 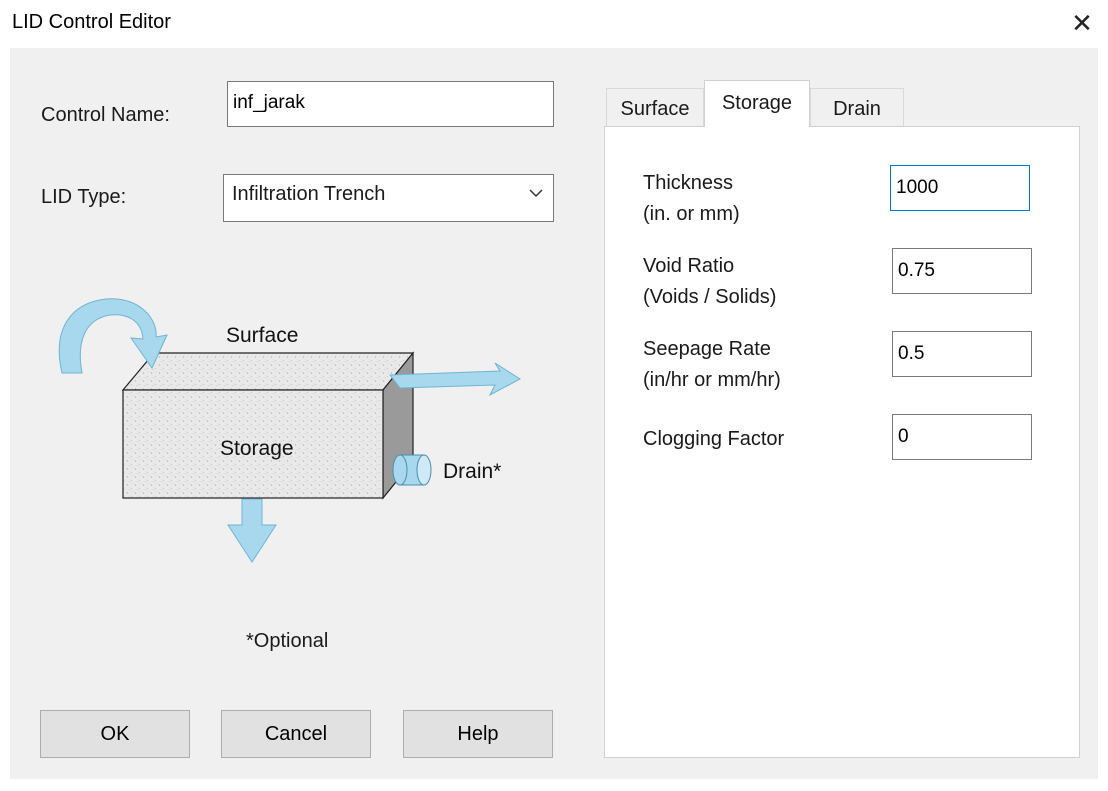 What do you see at coordinates (757, 103) in the screenshot?
I see `tab-storage: Storage` at bounding box center [757, 103].